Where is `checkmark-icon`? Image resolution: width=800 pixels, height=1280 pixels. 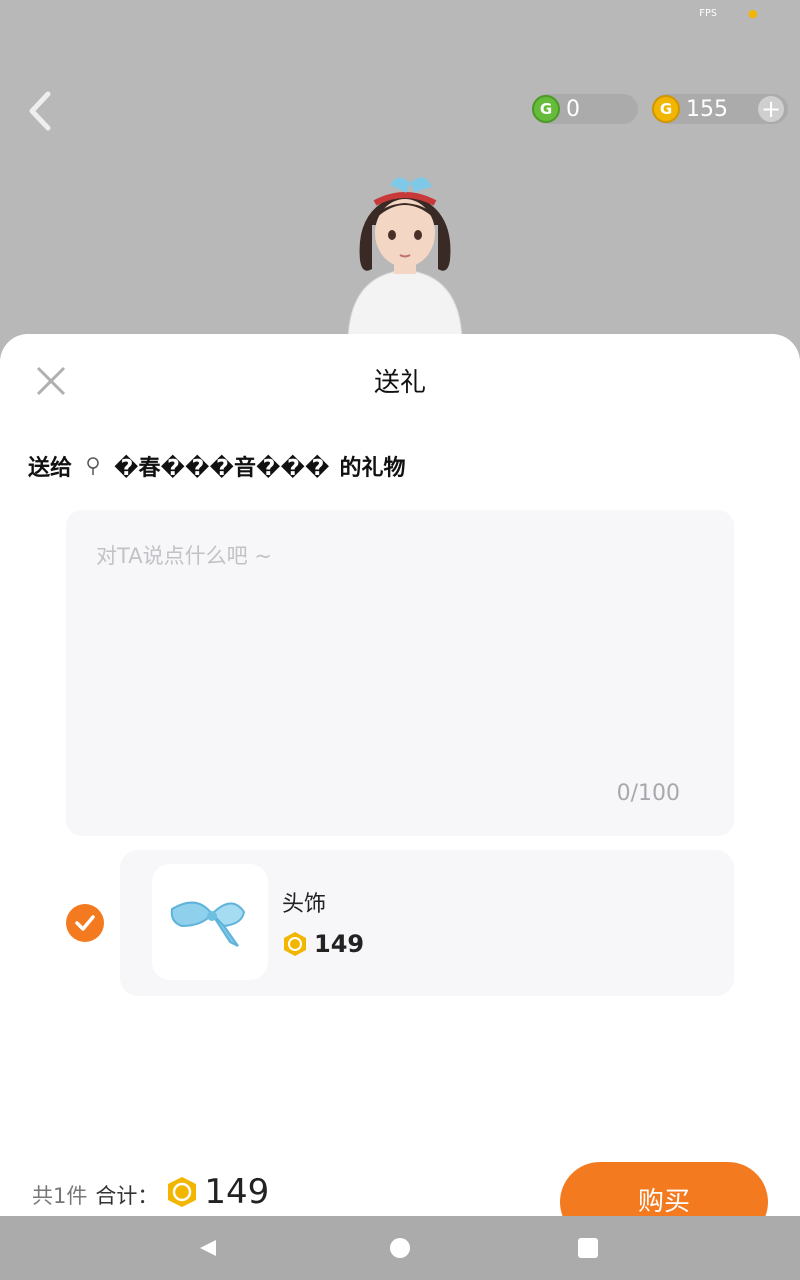 checkmark-icon is located at coordinates (85, 923).